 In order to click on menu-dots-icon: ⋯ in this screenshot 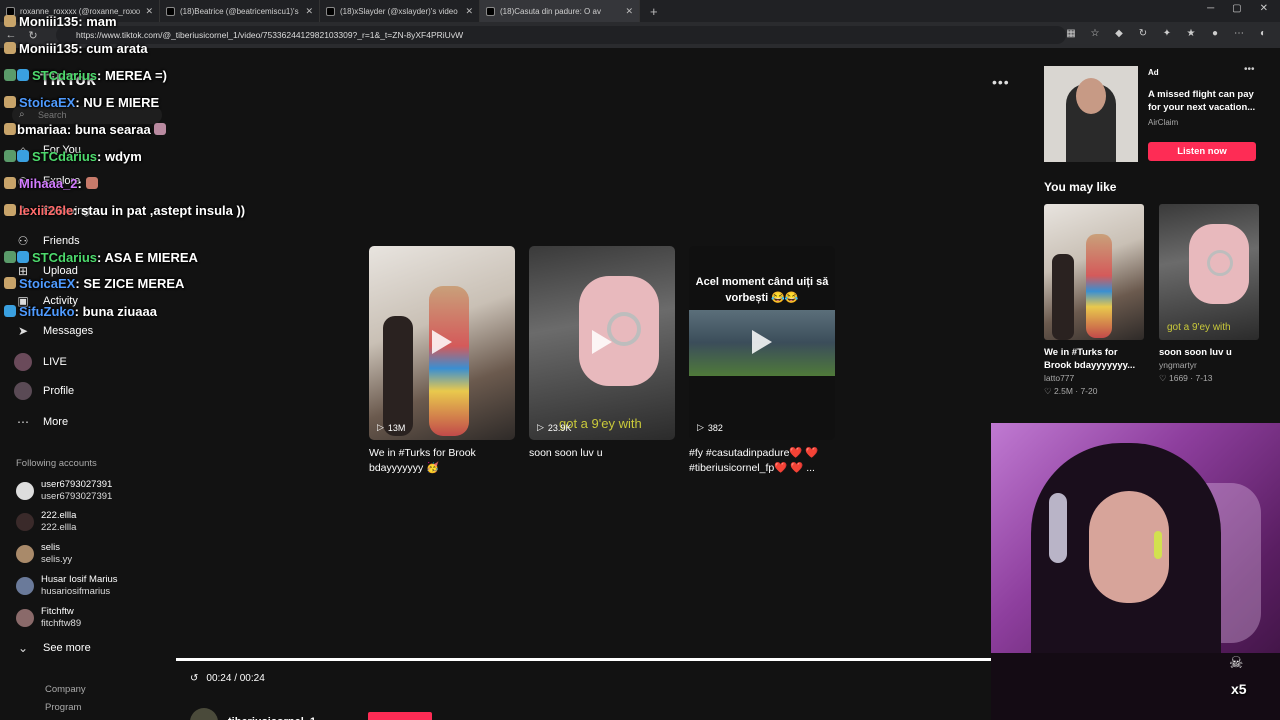, I will do `click(1239, 33)`.